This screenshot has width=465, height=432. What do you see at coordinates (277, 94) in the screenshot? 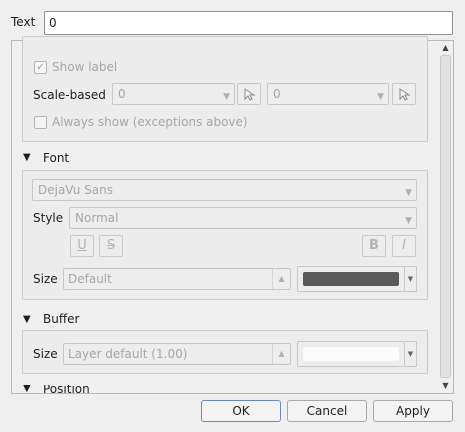
I see `scale-max-value: 0` at bounding box center [277, 94].